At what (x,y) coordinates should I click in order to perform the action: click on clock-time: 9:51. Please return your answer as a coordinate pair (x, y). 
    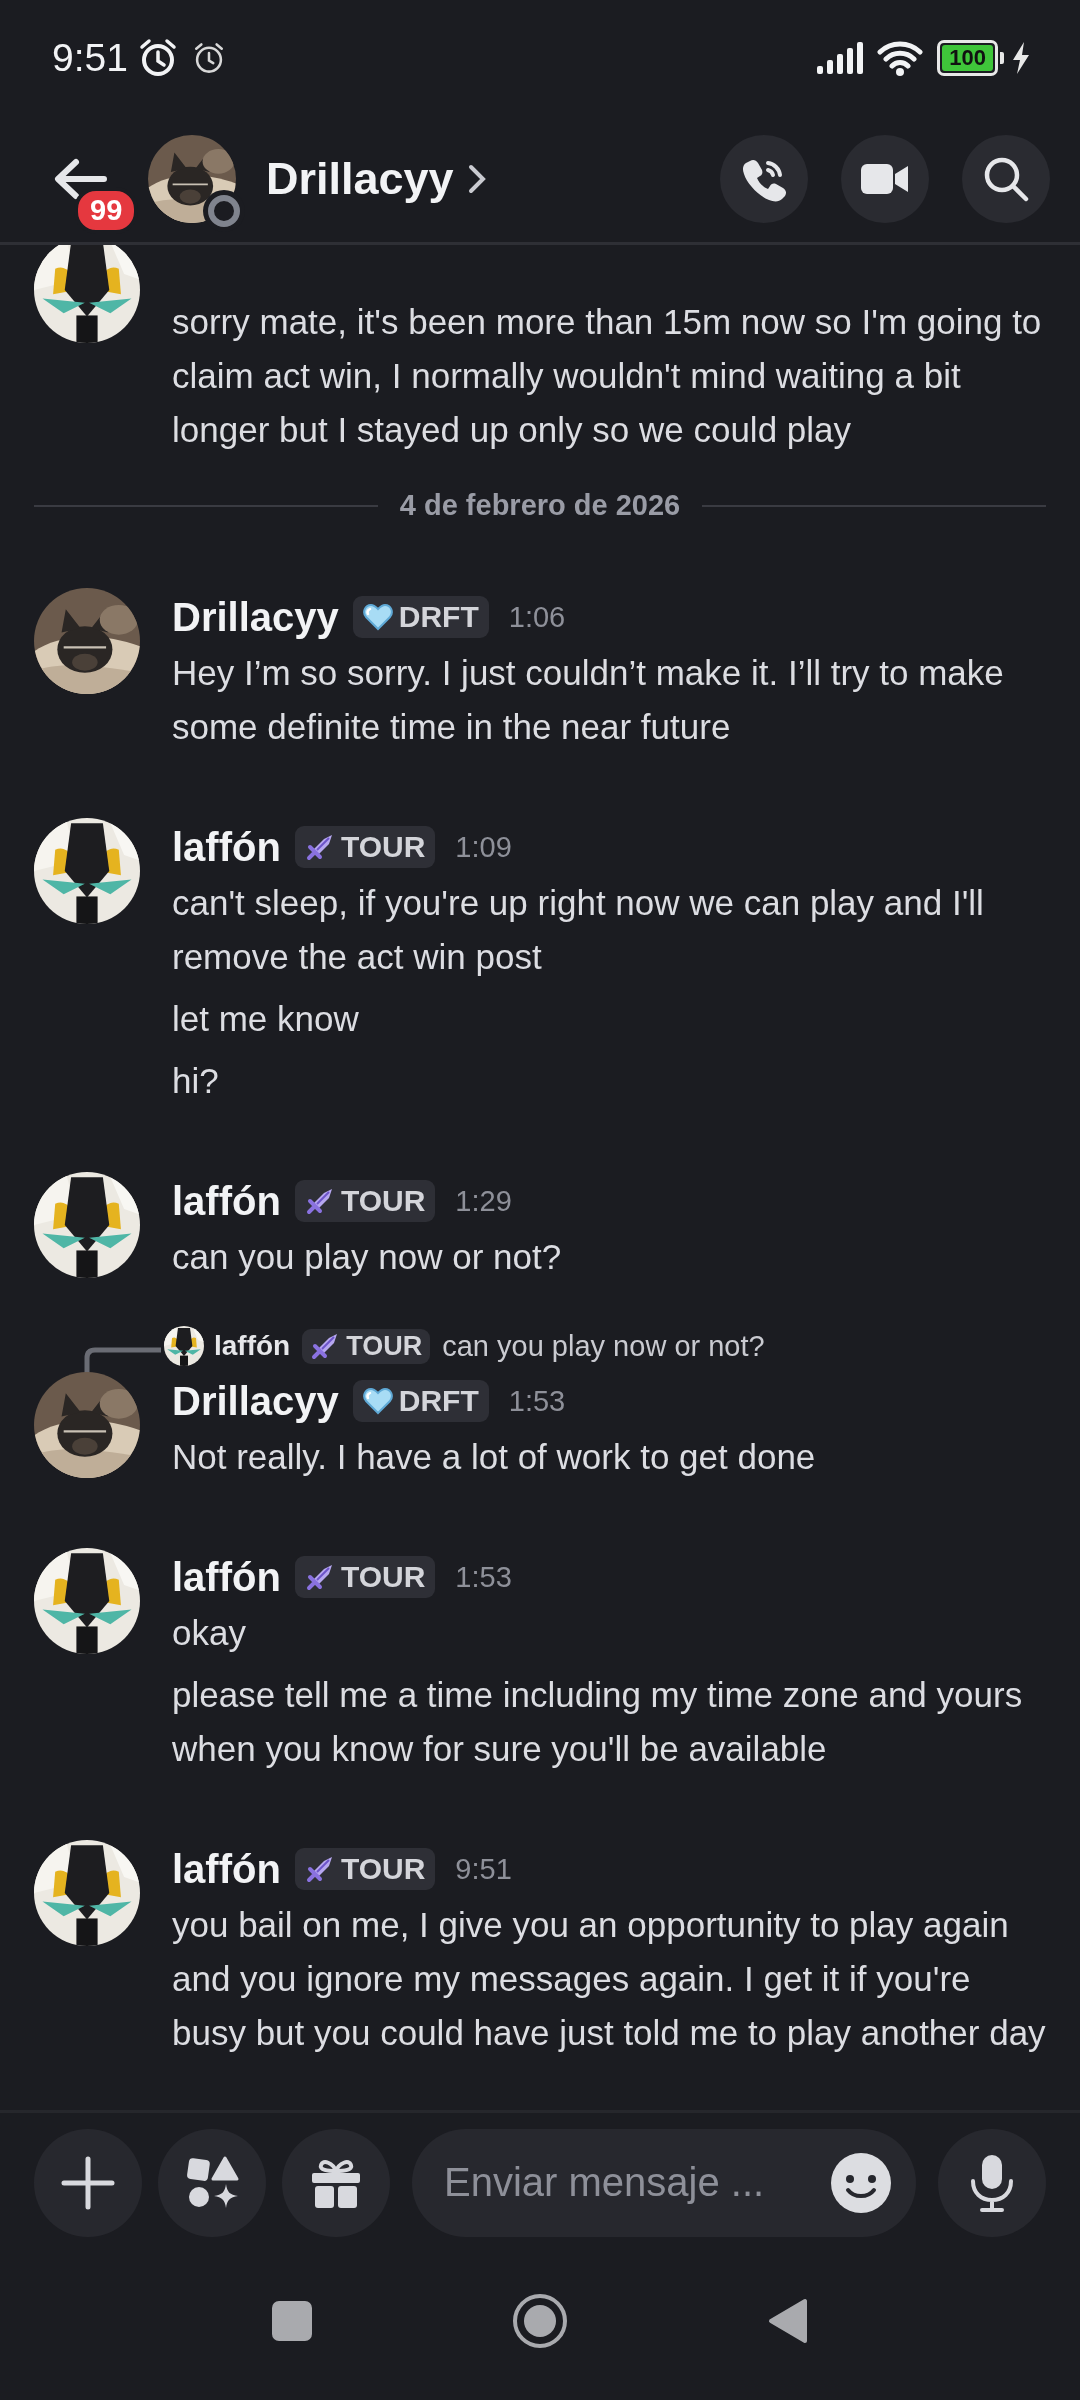
    Looking at the image, I should click on (90, 57).